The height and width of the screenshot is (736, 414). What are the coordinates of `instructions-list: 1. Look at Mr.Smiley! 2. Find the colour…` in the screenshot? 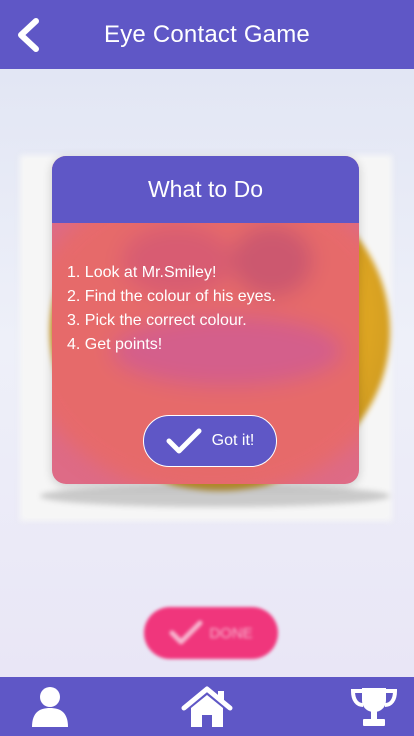 It's located at (207, 309).